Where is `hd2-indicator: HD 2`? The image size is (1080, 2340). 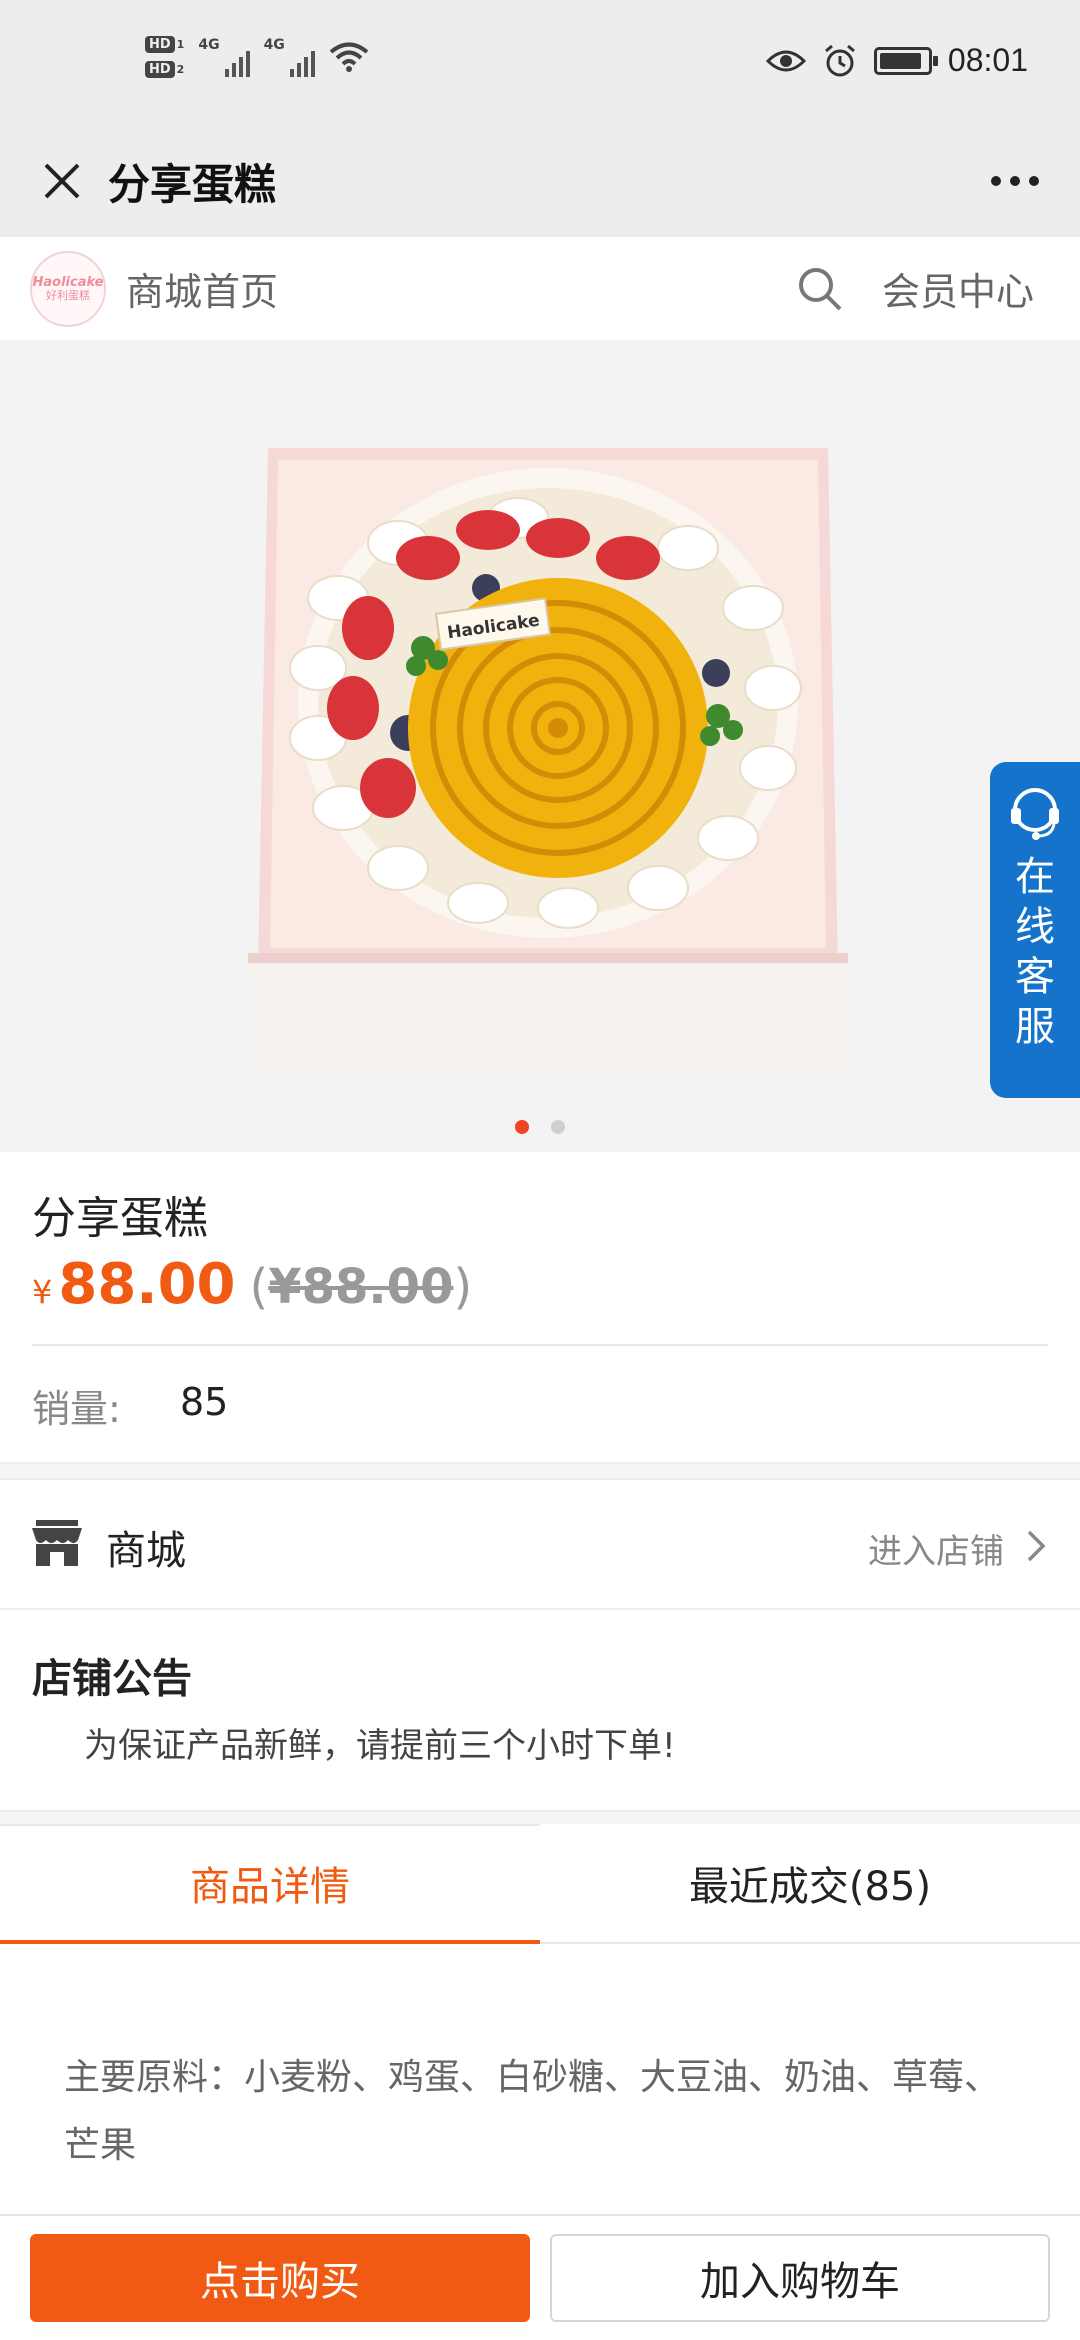 hd2-indicator: HD 2 is located at coordinates (164, 69).